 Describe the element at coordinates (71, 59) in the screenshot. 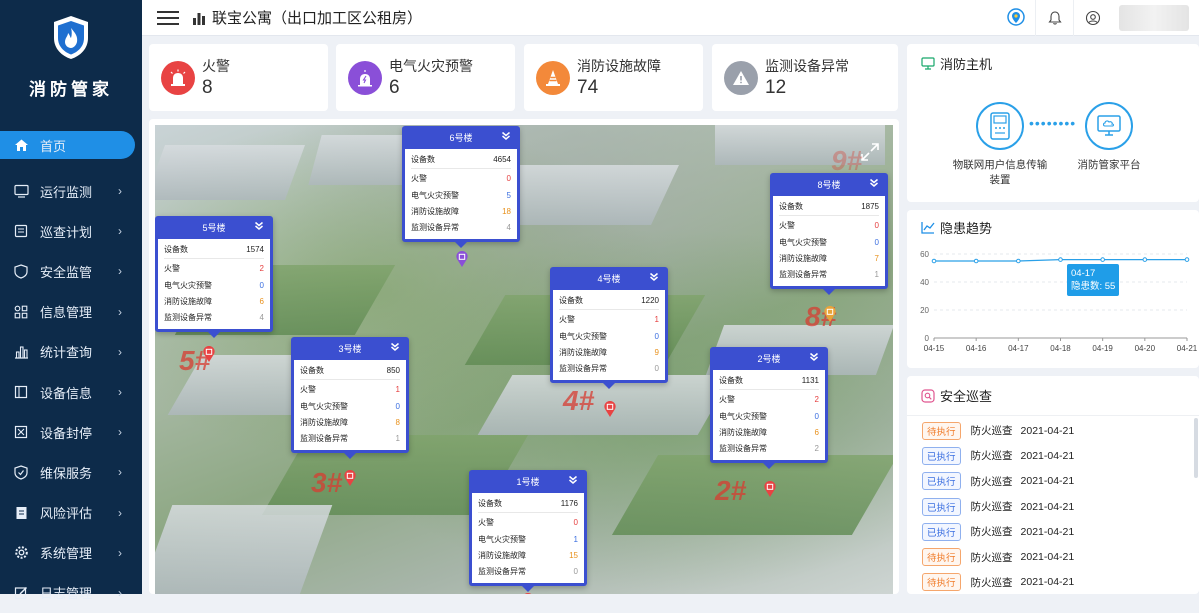

I see `logo-area: 消防管家` at that location.